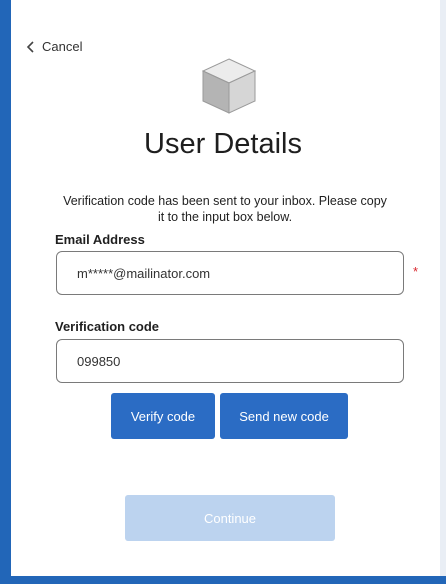  What do you see at coordinates (284, 416) in the screenshot?
I see `send-new-code-button: Send new code` at bounding box center [284, 416].